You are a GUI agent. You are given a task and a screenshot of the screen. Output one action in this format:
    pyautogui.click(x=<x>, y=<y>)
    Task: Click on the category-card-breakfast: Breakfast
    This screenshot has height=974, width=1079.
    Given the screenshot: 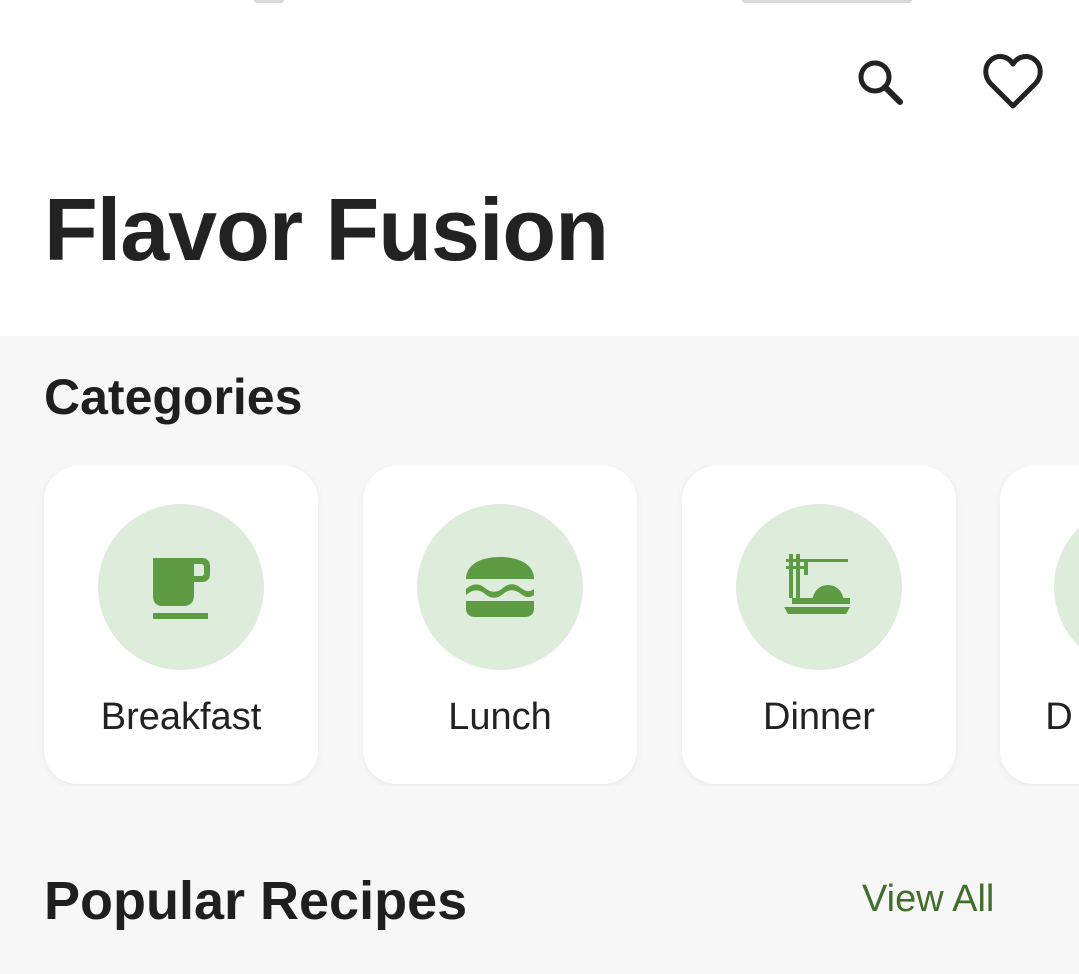 What is the action you would take?
    pyautogui.click(x=181, y=625)
    